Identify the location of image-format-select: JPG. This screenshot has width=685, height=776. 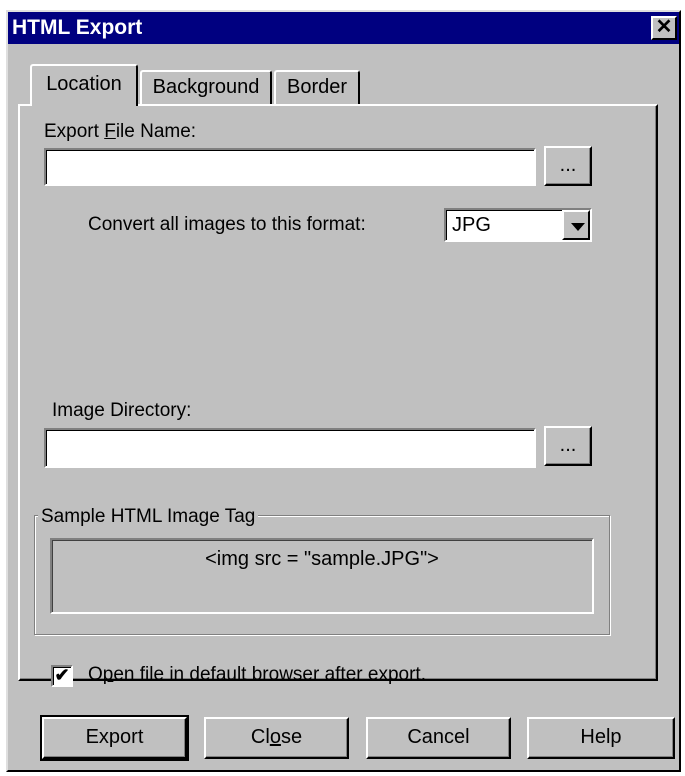
(518, 225).